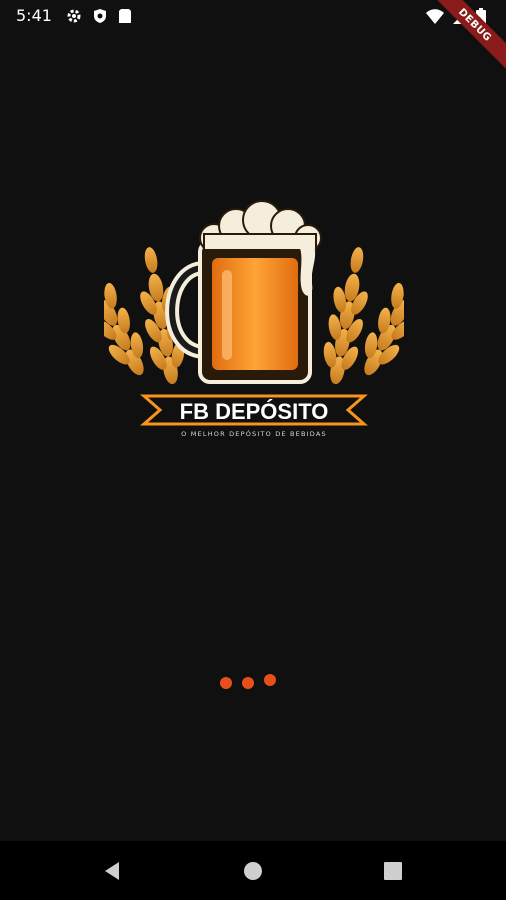 The width and height of the screenshot is (506, 900). I want to click on wheat-right-icon, so click(374, 316).